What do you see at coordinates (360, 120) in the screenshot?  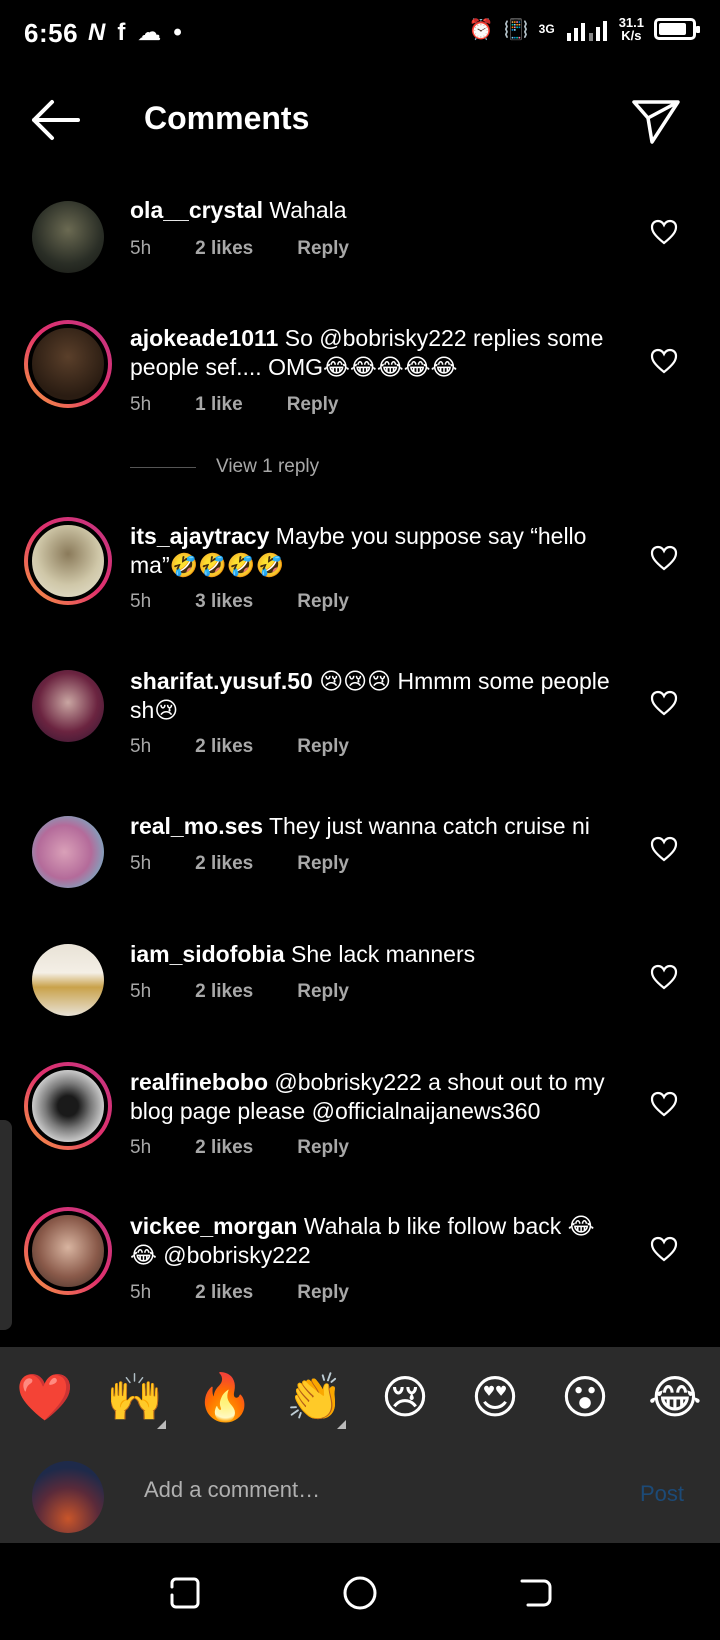 I see `comments-header: Comments` at bounding box center [360, 120].